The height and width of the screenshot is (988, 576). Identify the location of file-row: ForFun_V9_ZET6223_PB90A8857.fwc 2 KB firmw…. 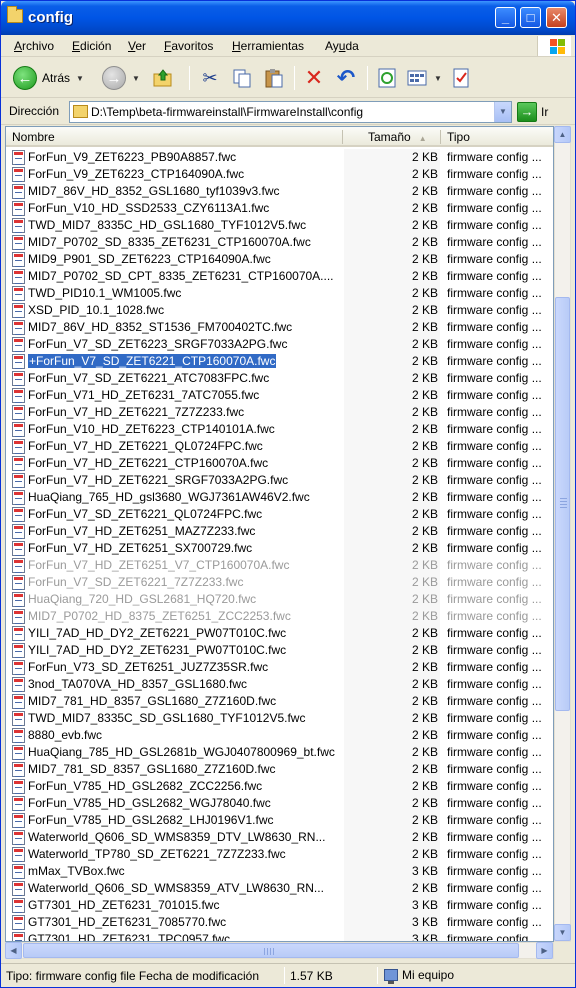
(279, 157).